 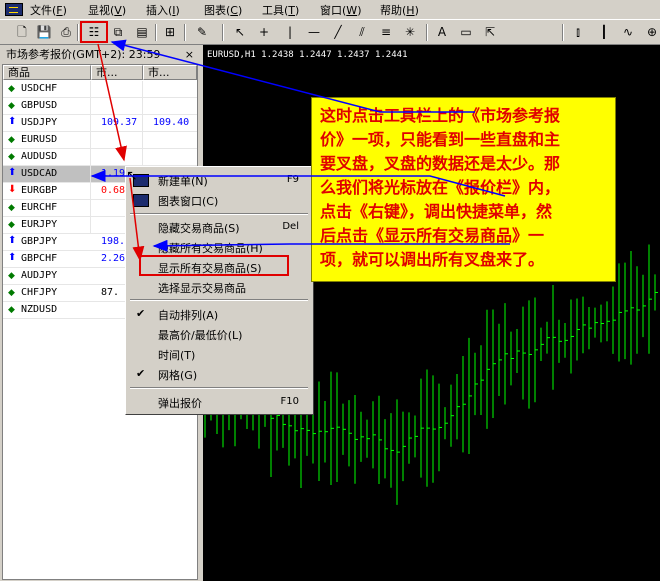 I want to click on bid-price: 1.19, so click(x=113, y=173).